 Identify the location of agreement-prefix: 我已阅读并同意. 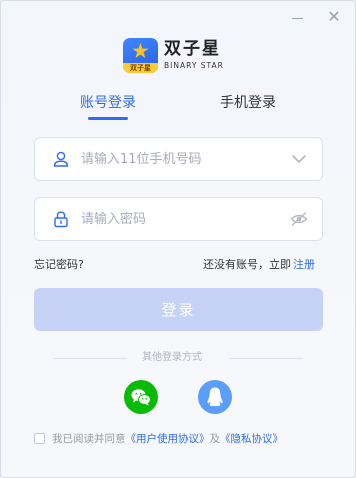
(89, 438).